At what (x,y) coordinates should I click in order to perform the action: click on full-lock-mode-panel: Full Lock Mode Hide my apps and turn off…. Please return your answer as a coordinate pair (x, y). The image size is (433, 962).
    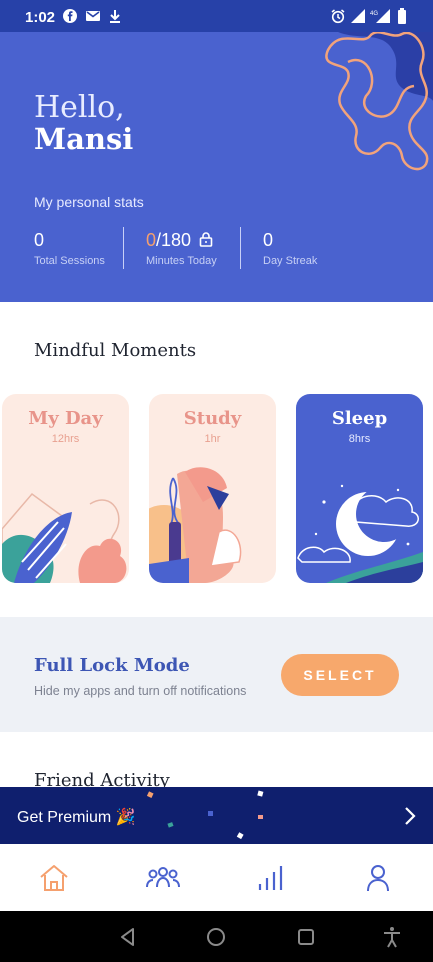
    Looking at the image, I should click on (216, 674).